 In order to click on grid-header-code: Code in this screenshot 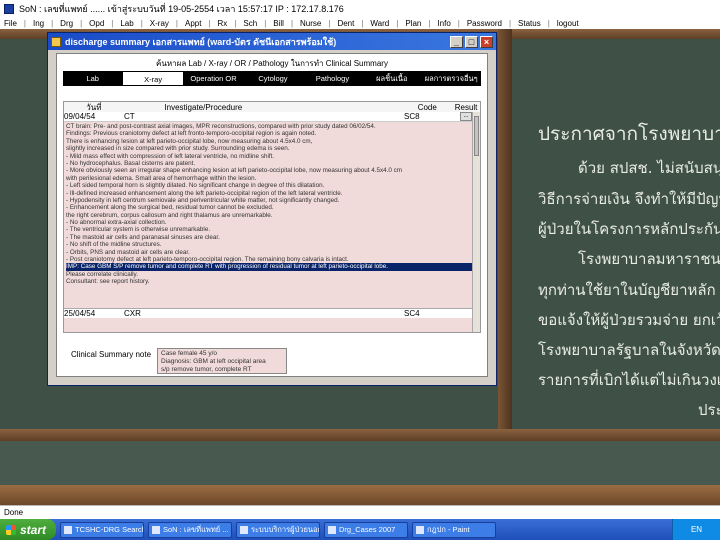, I will do `click(427, 107)`.